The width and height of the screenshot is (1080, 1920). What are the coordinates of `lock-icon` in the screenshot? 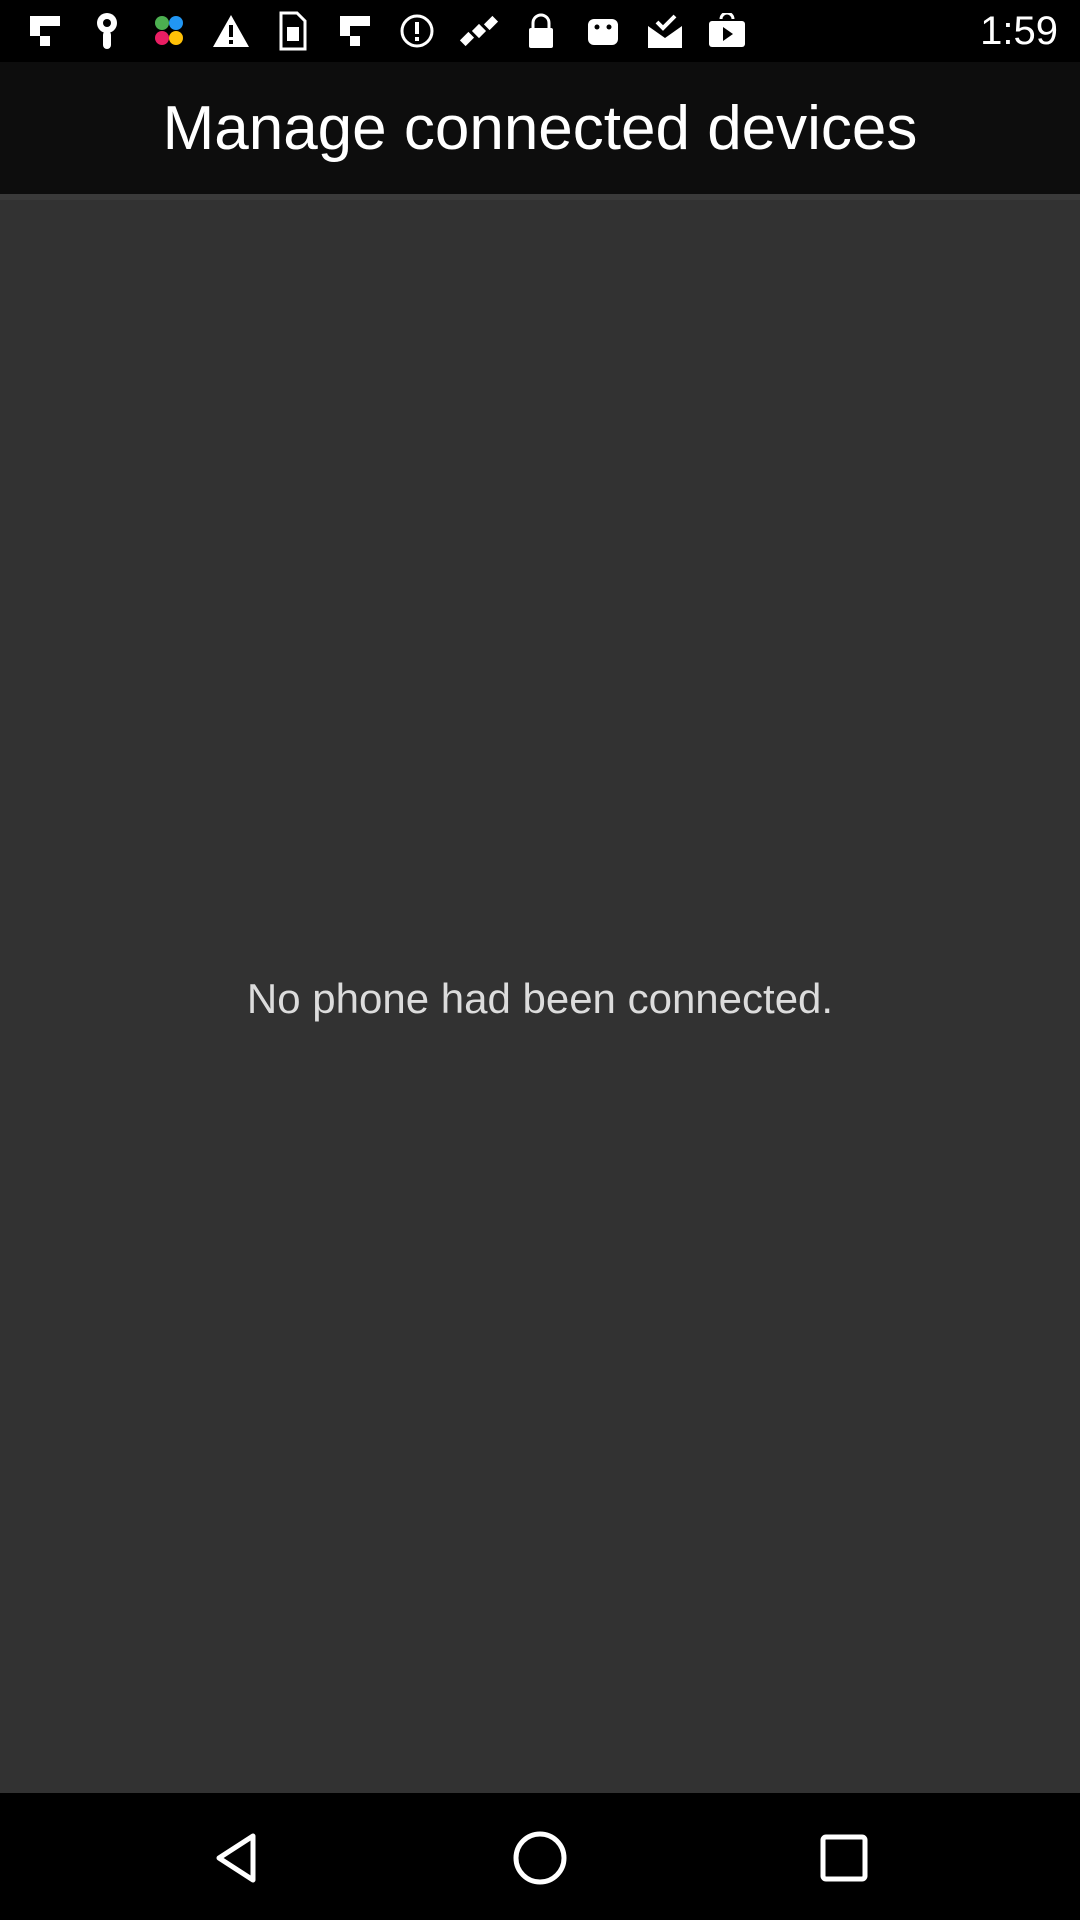 It's located at (541, 31).